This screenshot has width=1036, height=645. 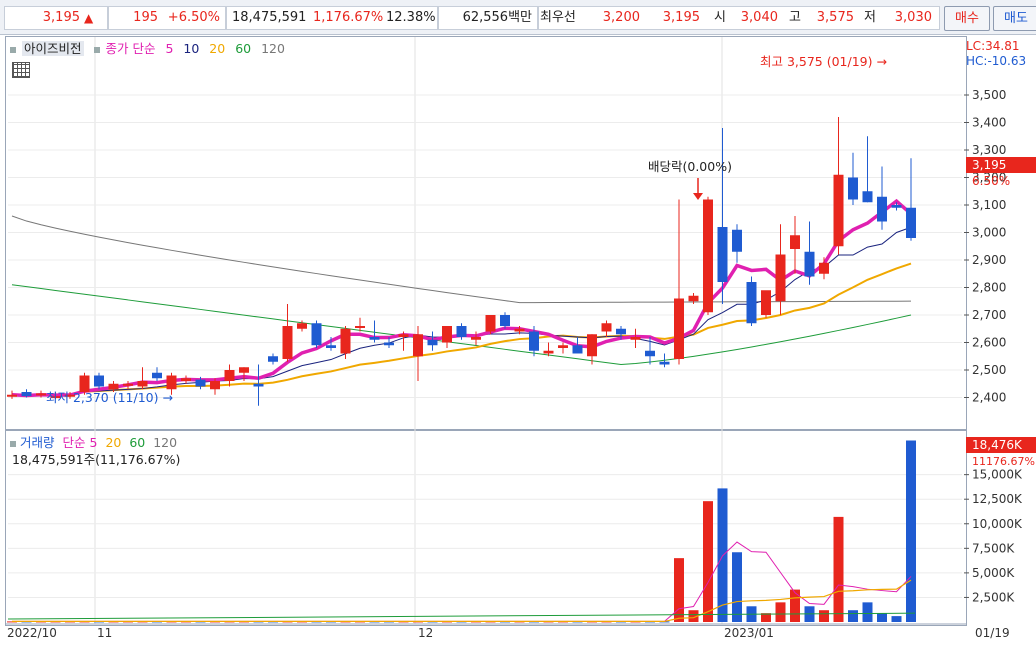 What do you see at coordinates (137, 442) in the screenshot?
I see `vma60-label: 60` at bounding box center [137, 442].